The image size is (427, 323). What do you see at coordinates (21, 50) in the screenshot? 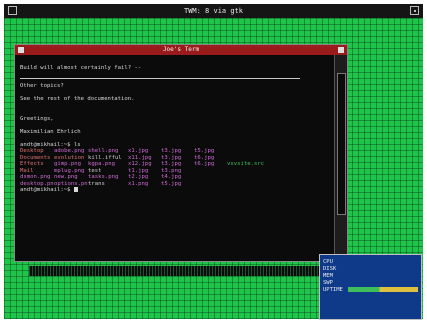
I see `iconify-icon` at bounding box center [21, 50].